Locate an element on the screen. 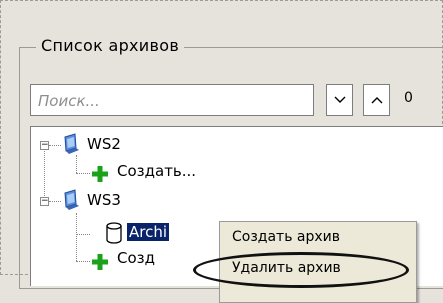 The width and height of the screenshot is (443, 303). ws3-collapse-toggle: − is located at coordinates (44, 201).